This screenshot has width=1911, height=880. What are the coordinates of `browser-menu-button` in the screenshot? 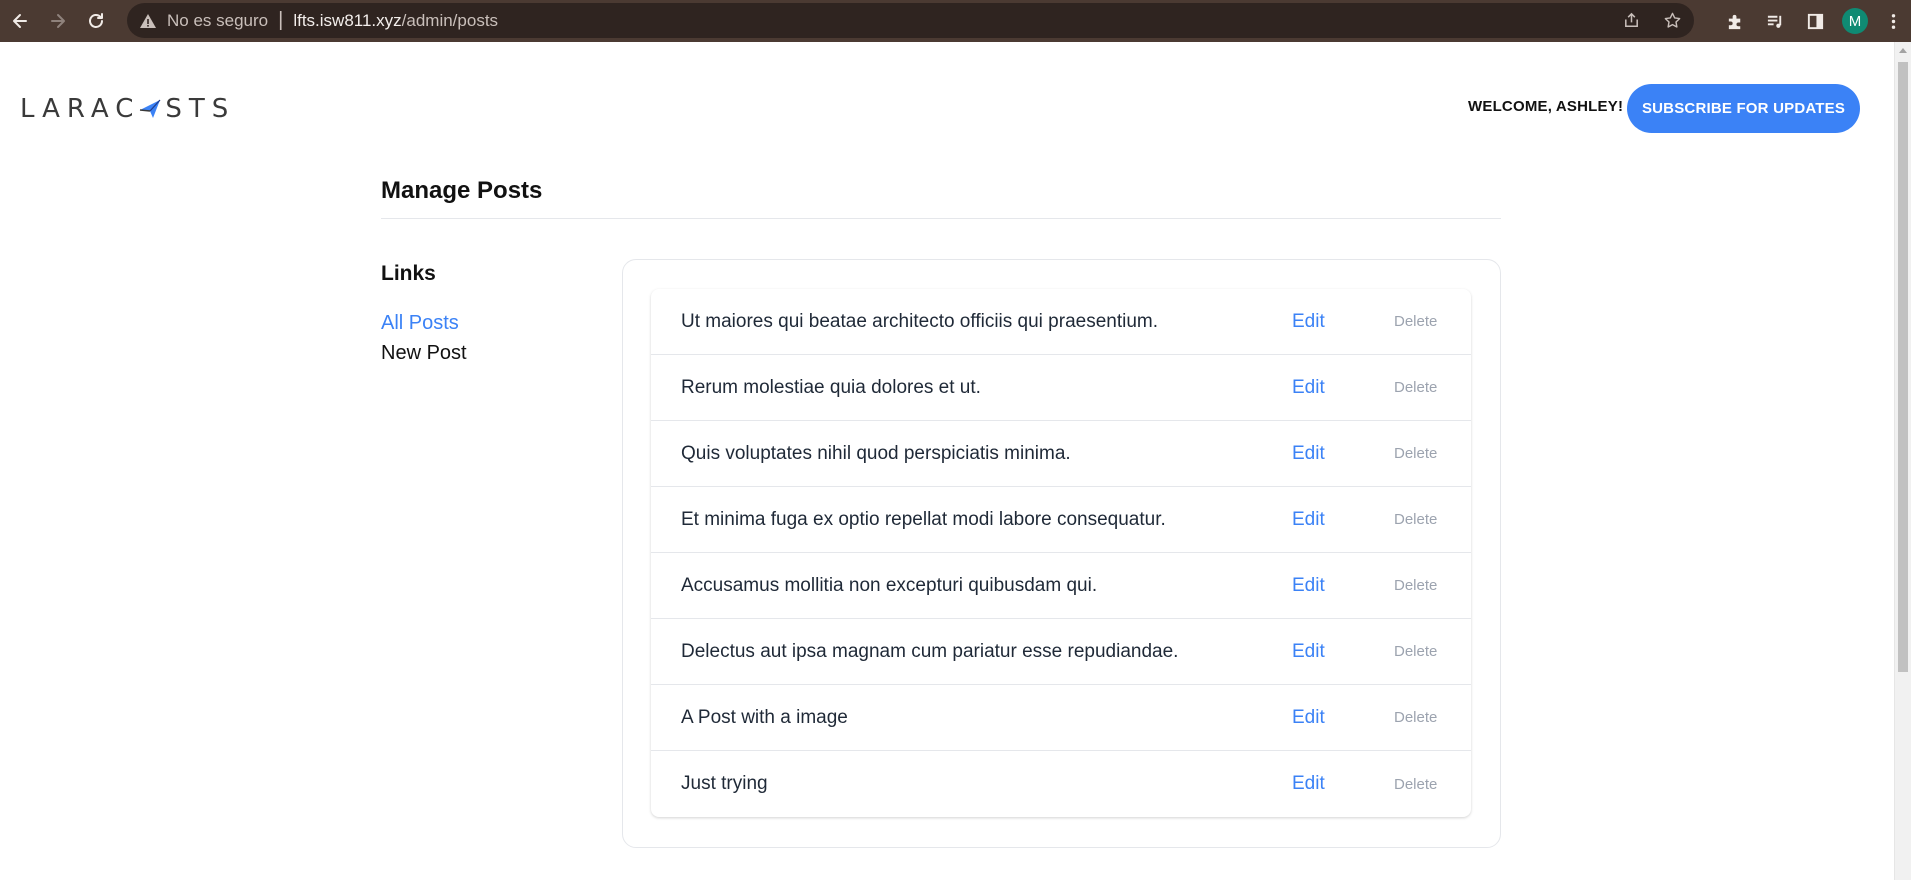 It's located at (1893, 21).